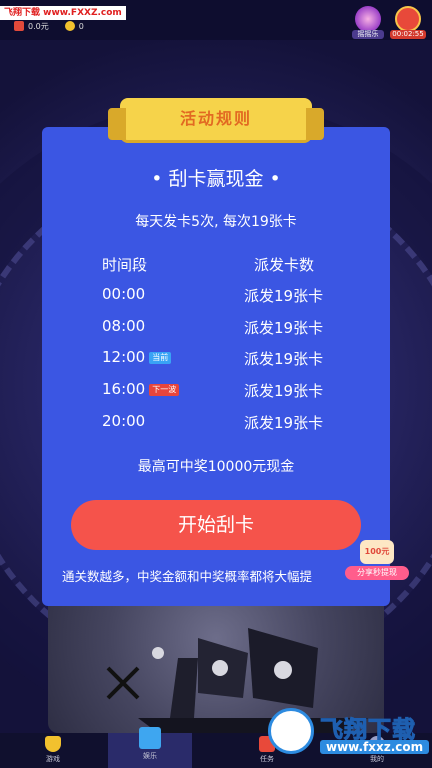 This screenshot has width=432, height=768. Describe the element at coordinates (377, 552) in the screenshot. I see `money-bag-icon: 100元` at that location.